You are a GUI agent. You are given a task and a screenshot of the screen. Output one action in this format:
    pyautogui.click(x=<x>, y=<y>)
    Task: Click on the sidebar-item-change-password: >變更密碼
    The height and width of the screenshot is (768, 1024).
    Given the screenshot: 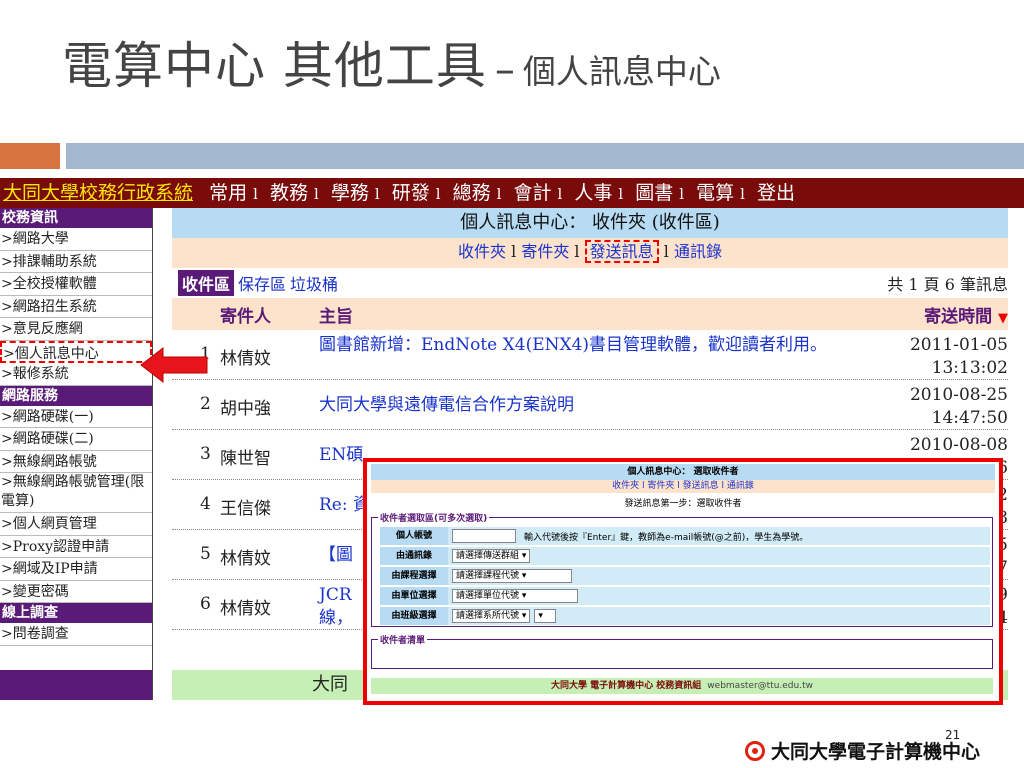 What is the action you would take?
    pyautogui.click(x=76, y=592)
    